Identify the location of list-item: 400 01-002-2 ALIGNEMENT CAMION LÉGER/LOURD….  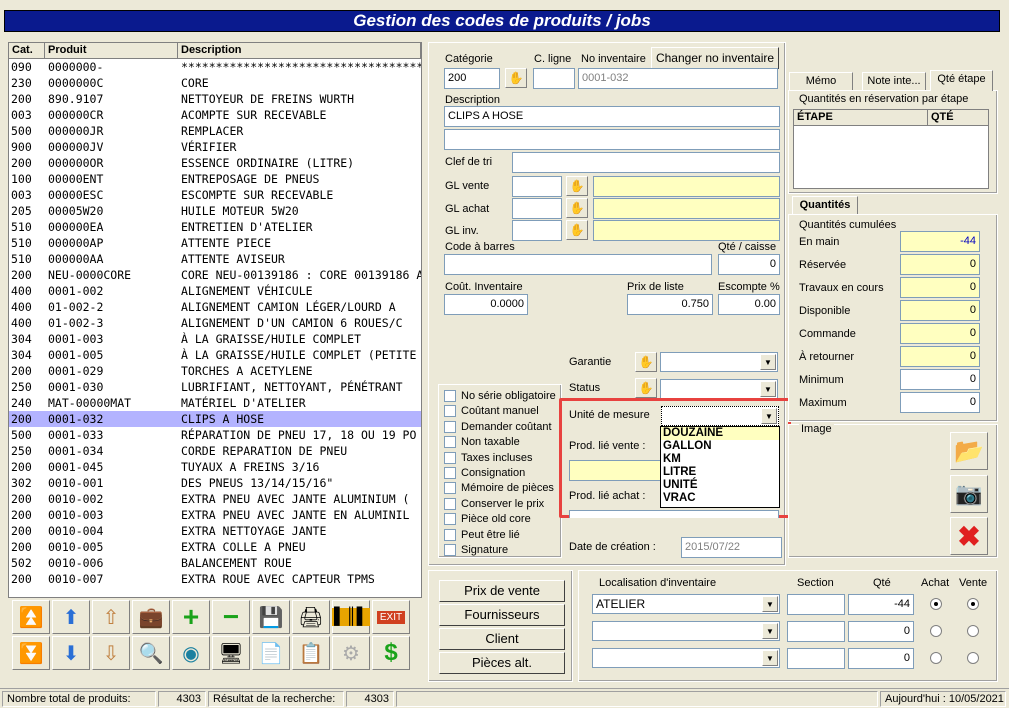
(215, 307).